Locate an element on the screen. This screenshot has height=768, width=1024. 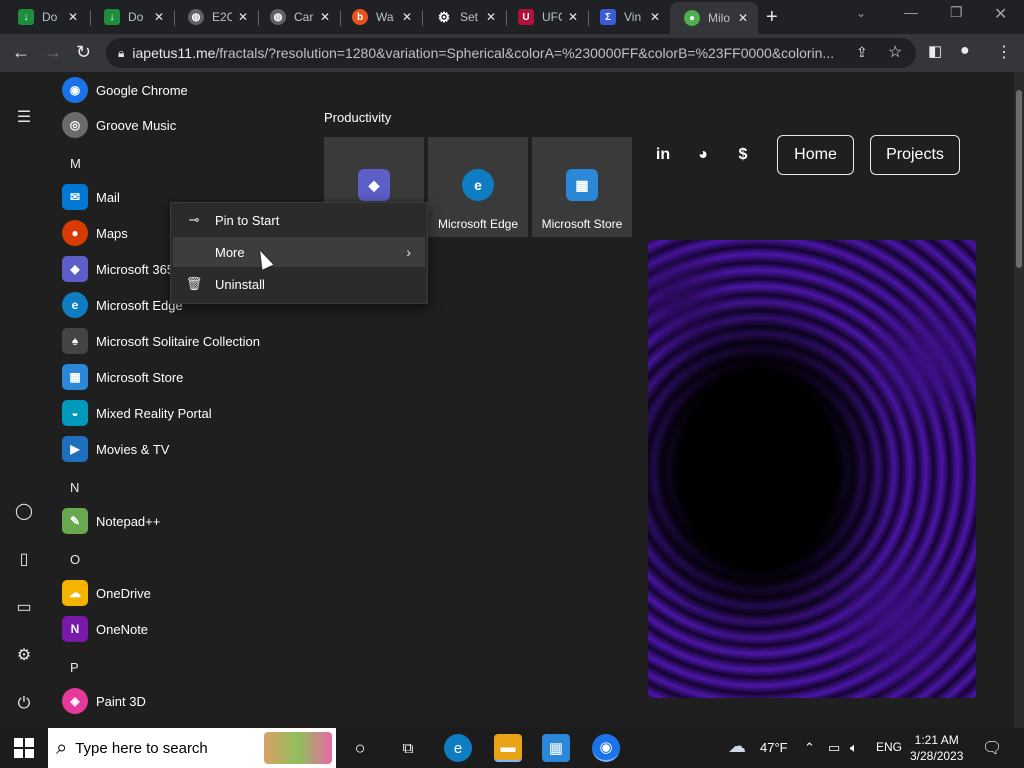
app-onenote: N OneNote is located at coordinates (185, 629).